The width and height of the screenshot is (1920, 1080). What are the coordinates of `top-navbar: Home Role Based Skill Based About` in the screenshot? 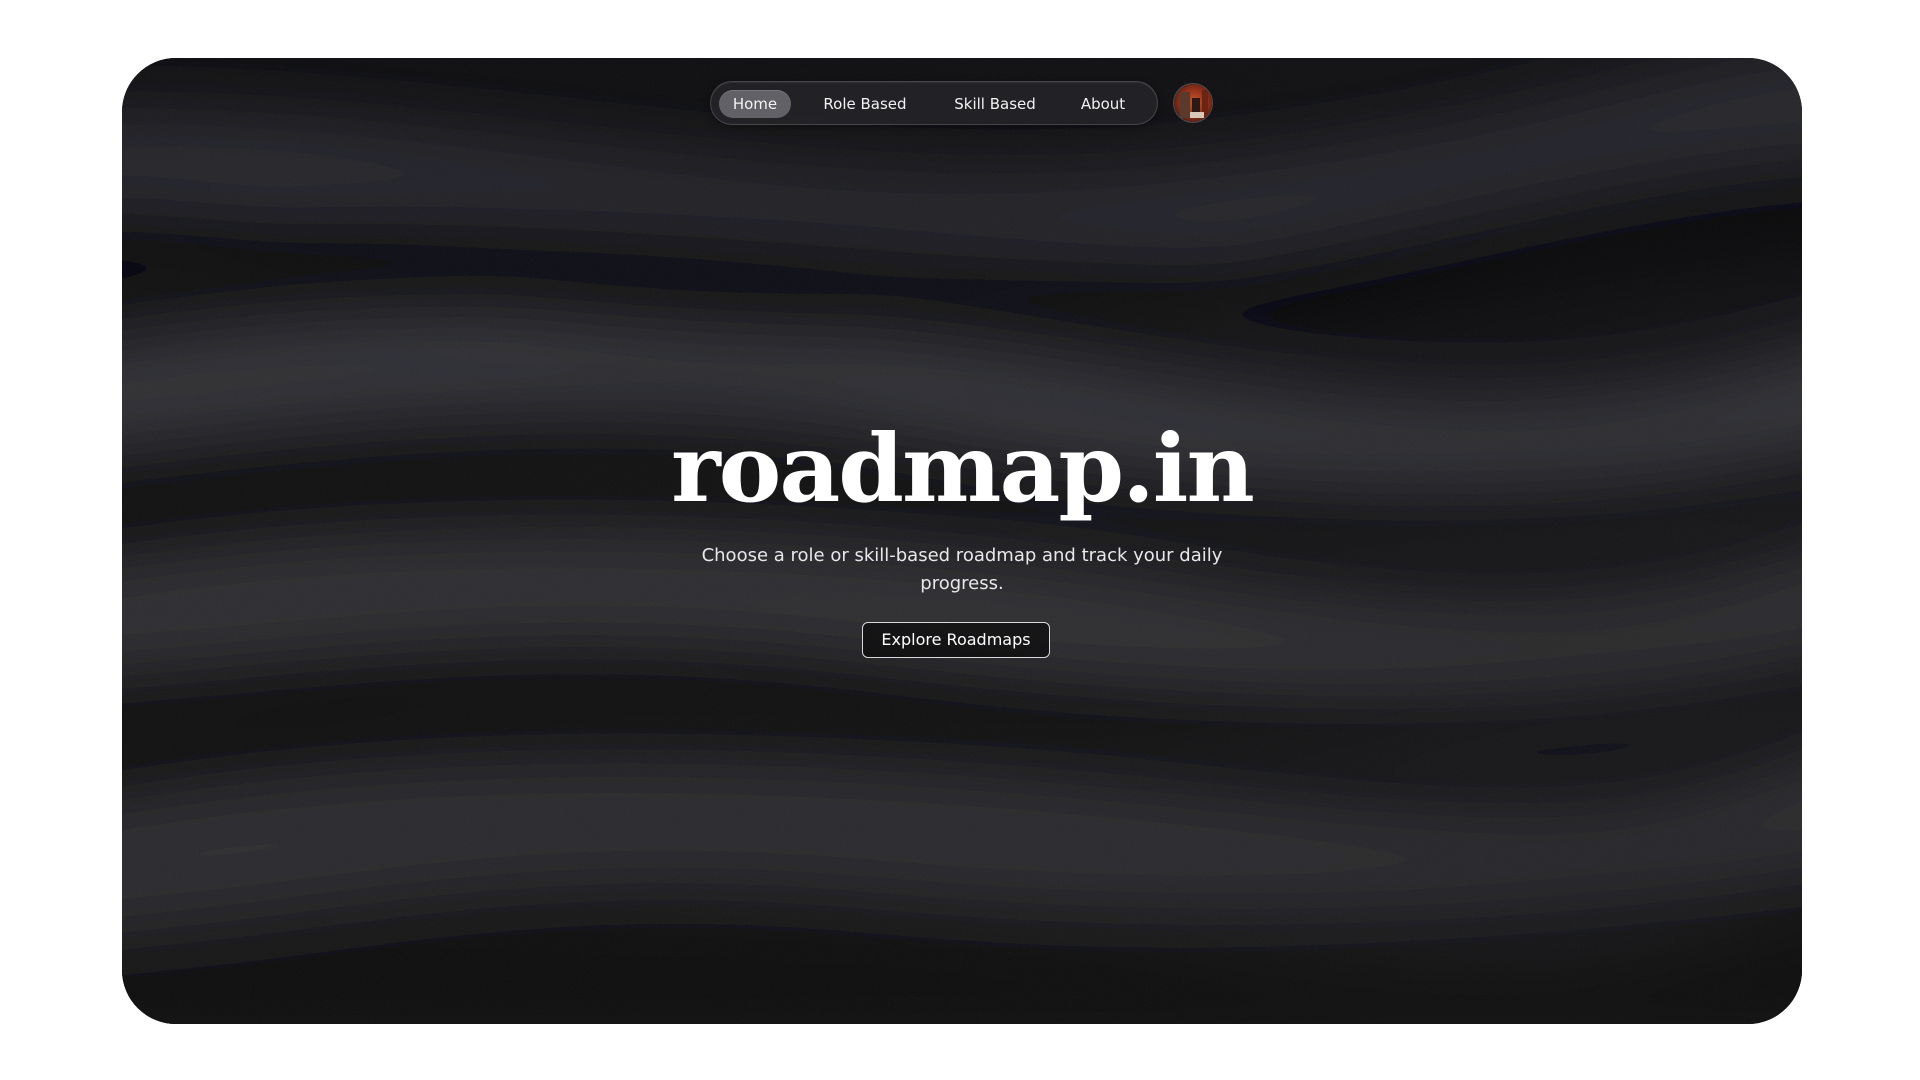 It's located at (934, 103).